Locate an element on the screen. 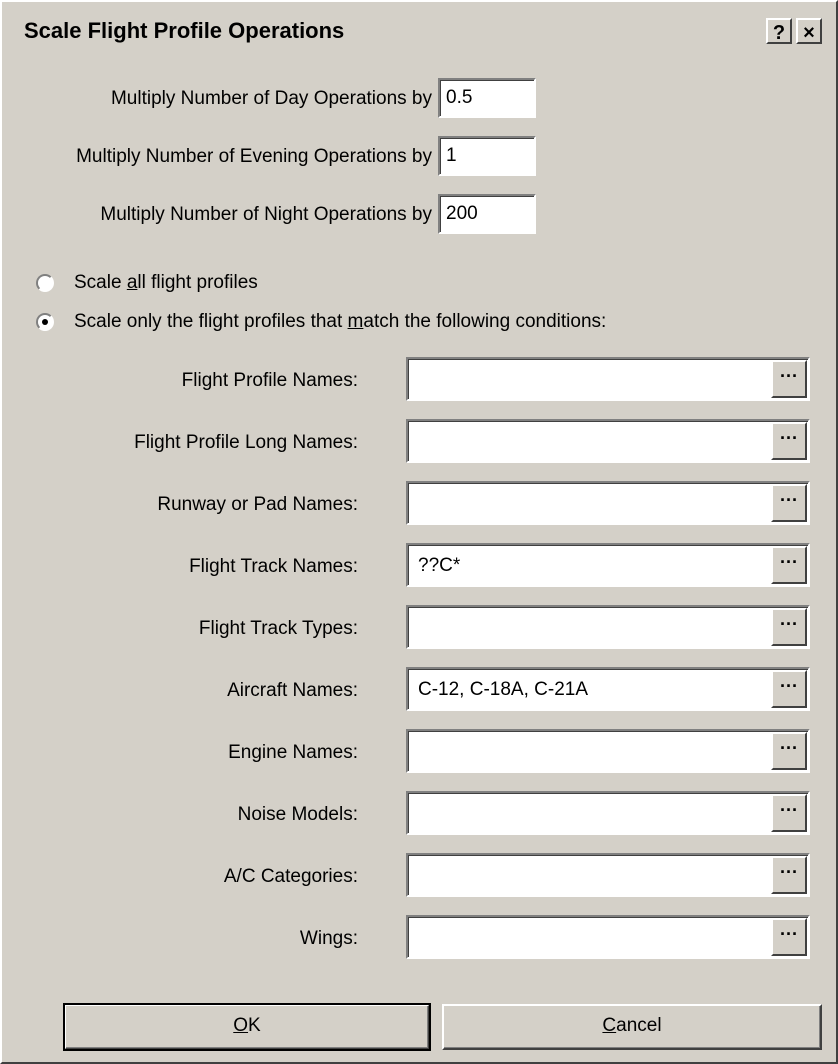 The image size is (838, 1064). flight-track-types-field: ··· is located at coordinates (608, 627).